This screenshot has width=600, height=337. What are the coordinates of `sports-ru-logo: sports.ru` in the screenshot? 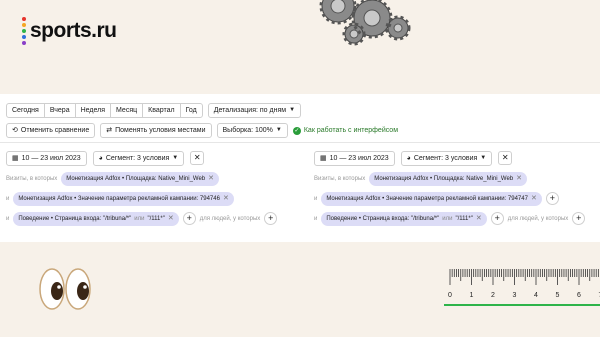 It's located at (69, 31).